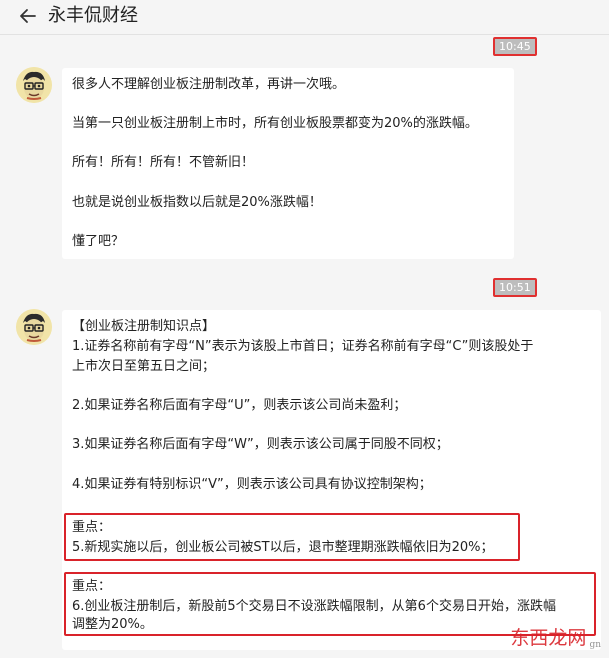  Describe the element at coordinates (28, 16) in the screenshot. I see `back-arrow-icon` at that location.